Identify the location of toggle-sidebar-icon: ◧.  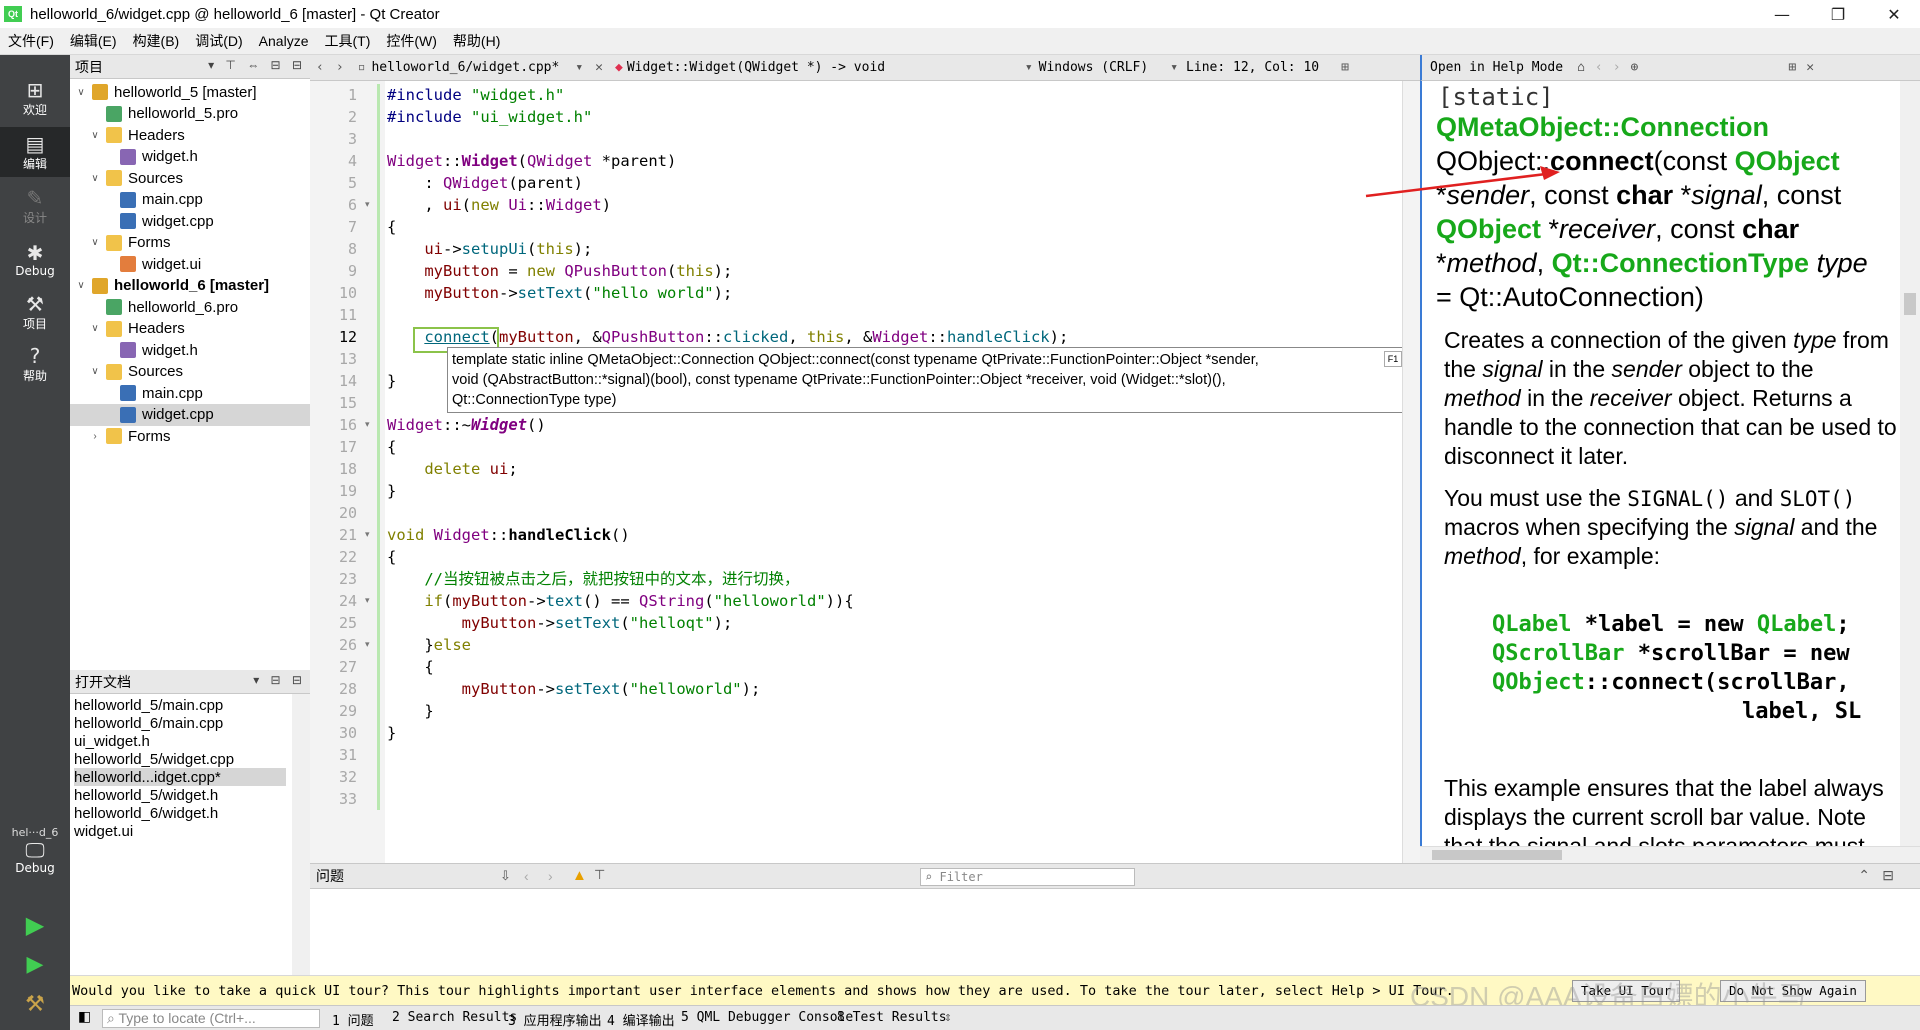
(84, 1017).